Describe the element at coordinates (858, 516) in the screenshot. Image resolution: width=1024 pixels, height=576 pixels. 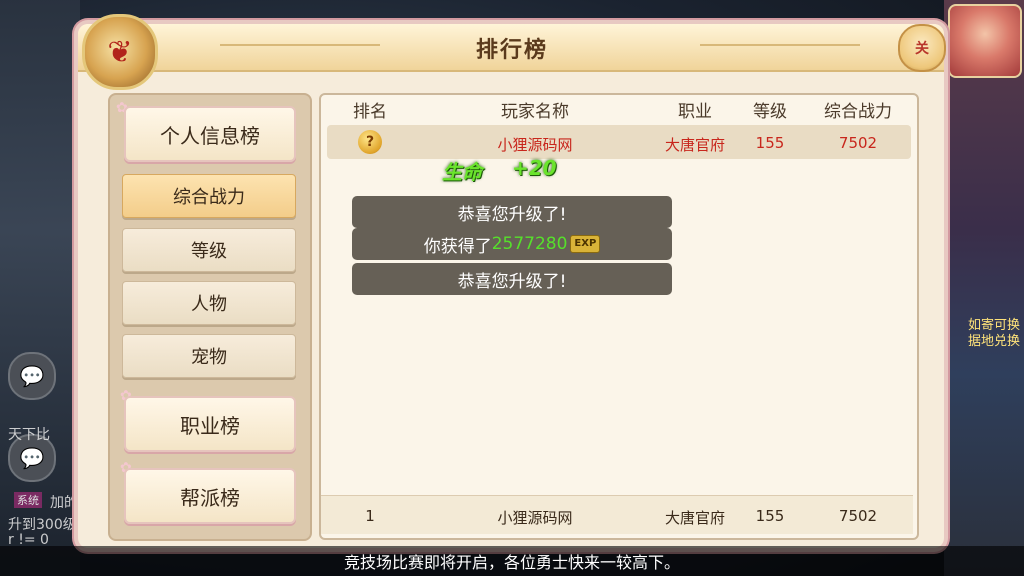
I see `my-combat-power: 7502` at that location.